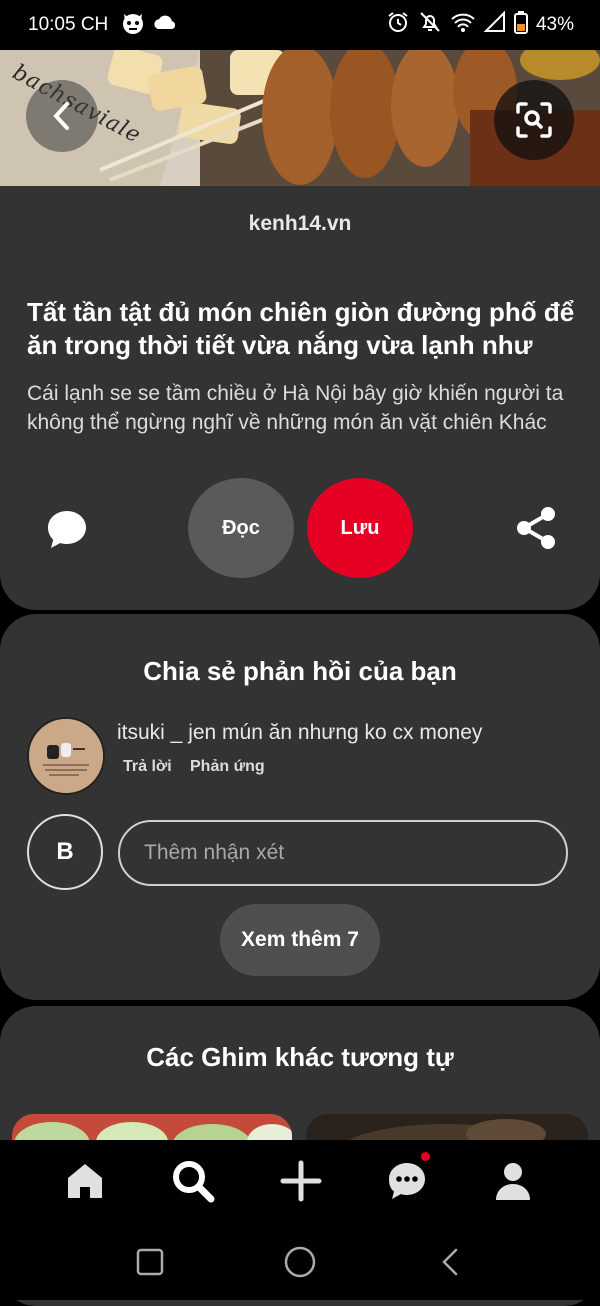 This screenshot has height=1306, width=600. I want to click on commenter-avatar, so click(66, 756).